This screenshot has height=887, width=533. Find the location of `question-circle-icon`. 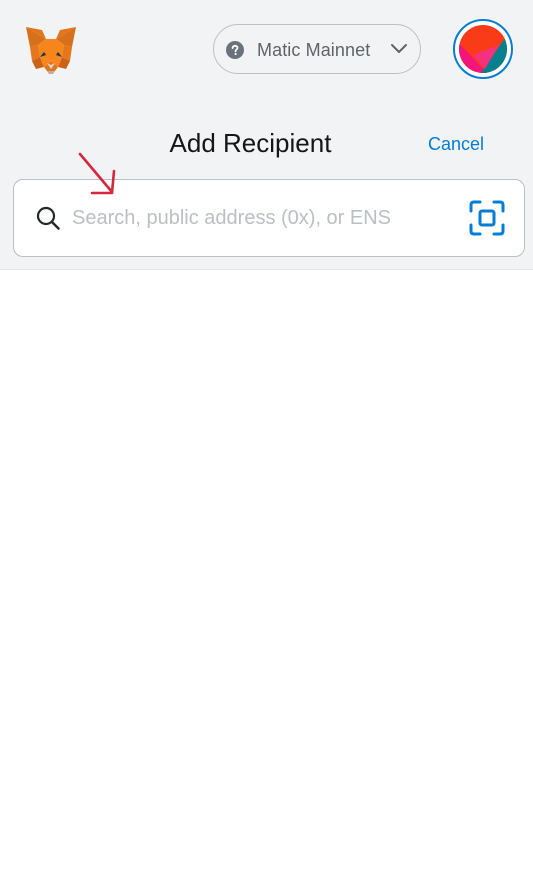

question-circle-icon is located at coordinates (235, 50).